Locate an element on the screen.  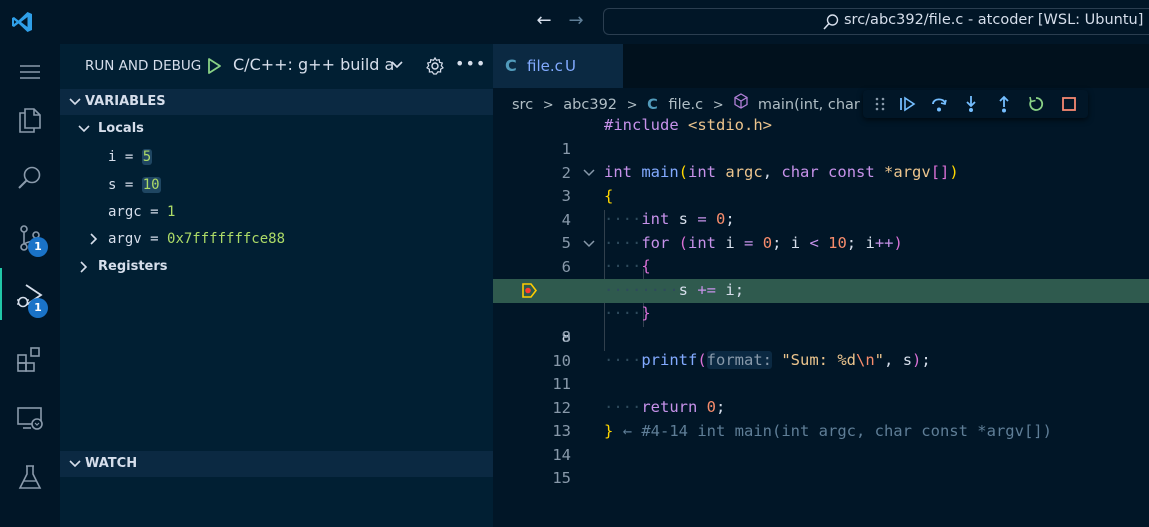
sidebar-header: RUN AND DEBUG C/C++: g++ build acti ••• is located at coordinates (276, 66).